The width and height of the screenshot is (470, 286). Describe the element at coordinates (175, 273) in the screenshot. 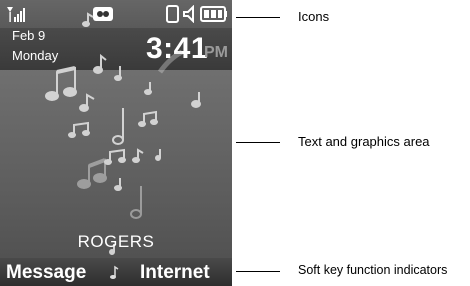

I see `softkey-right: Internet` at that location.